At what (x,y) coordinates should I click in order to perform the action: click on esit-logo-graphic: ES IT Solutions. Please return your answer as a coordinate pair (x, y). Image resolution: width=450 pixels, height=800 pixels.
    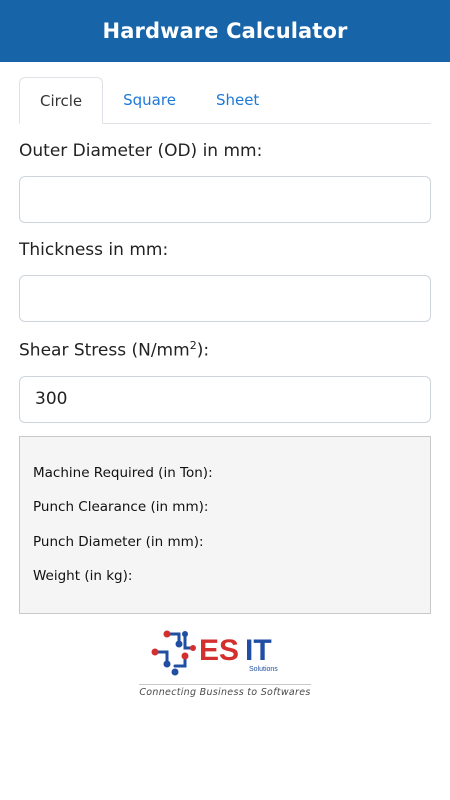
    Looking at the image, I should click on (214, 653).